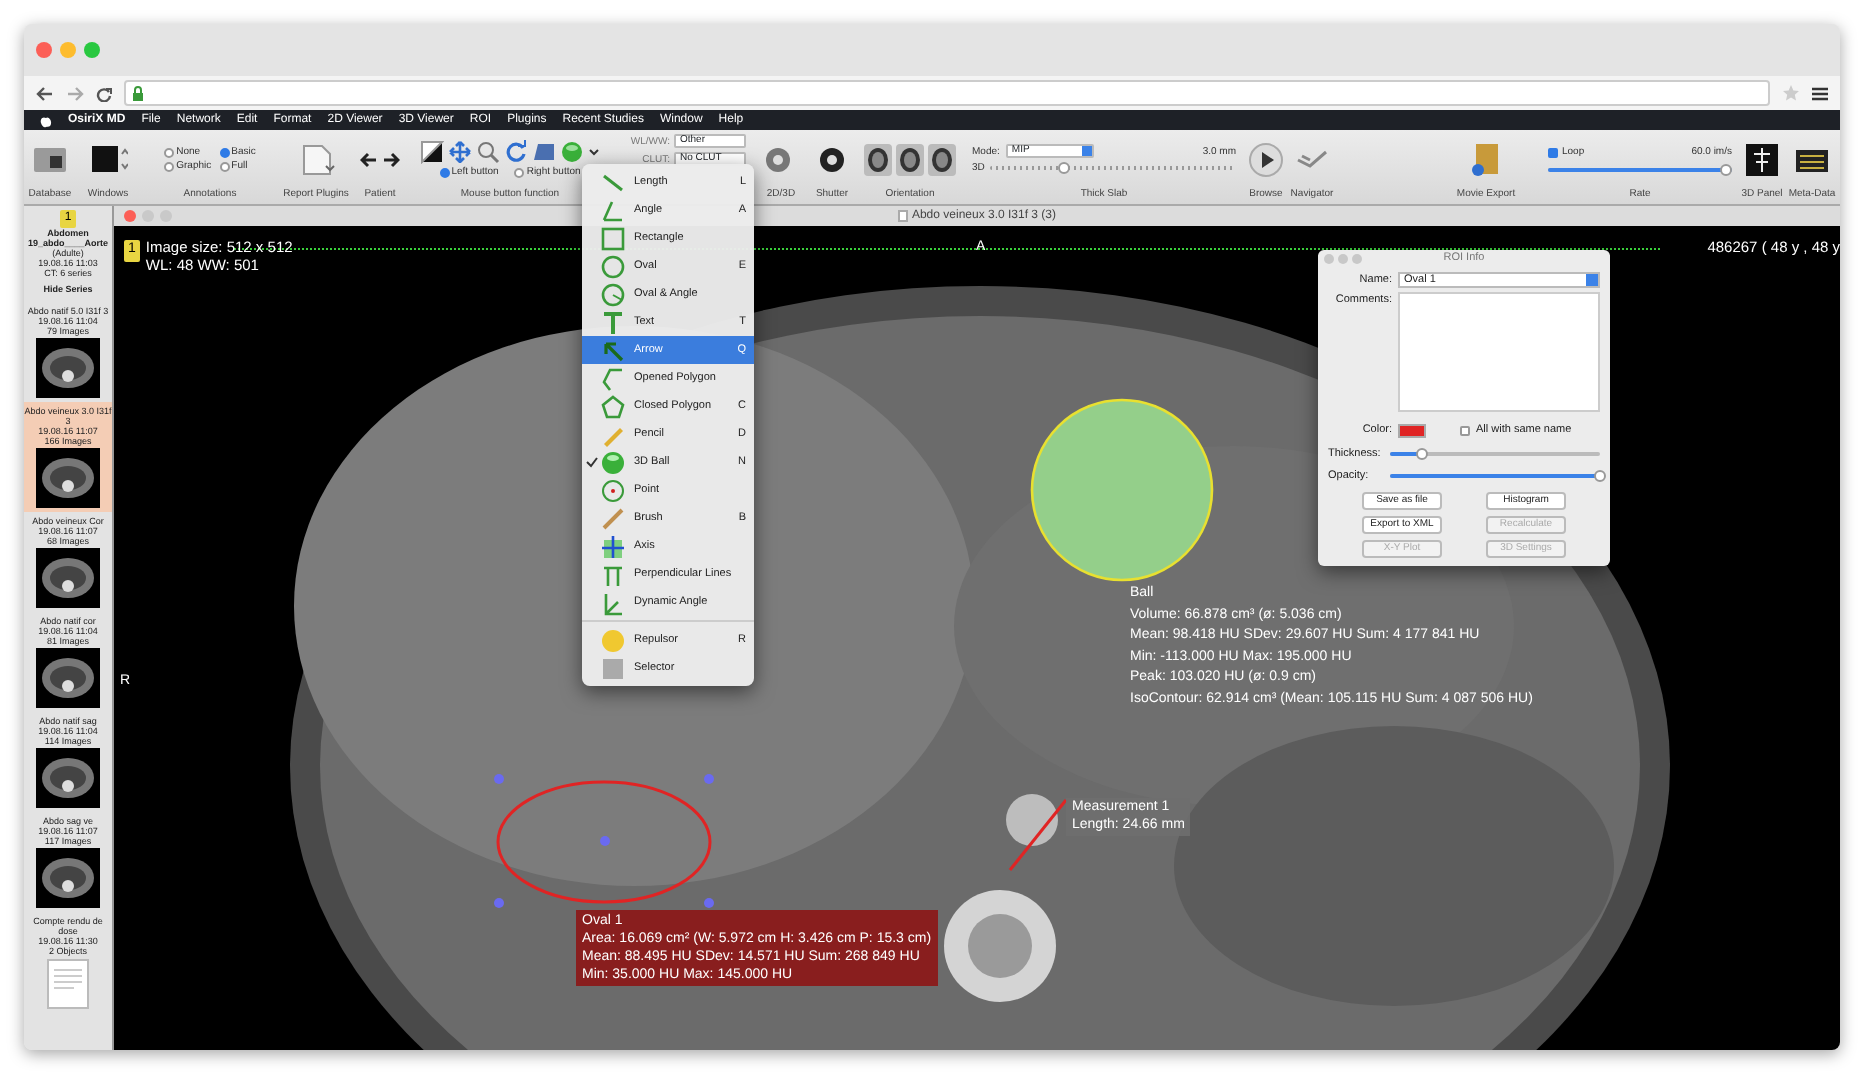 This screenshot has width=1866, height=1080. What do you see at coordinates (613, 462) in the screenshot?
I see `ball-icon` at bounding box center [613, 462].